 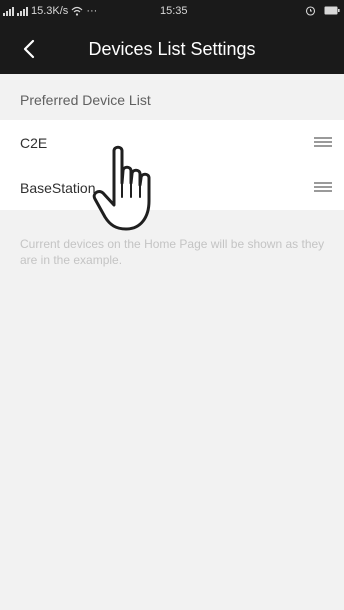 What do you see at coordinates (322, 10) in the screenshot?
I see `status-right` at bounding box center [322, 10].